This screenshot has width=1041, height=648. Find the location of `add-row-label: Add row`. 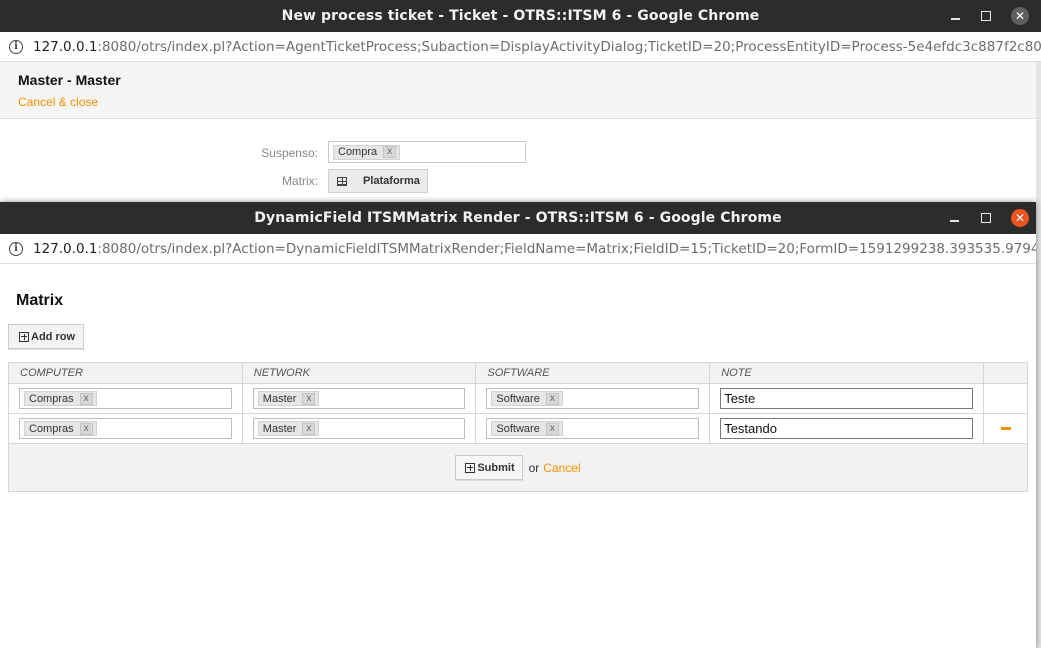

add-row-label: Add row is located at coordinates (53, 336).